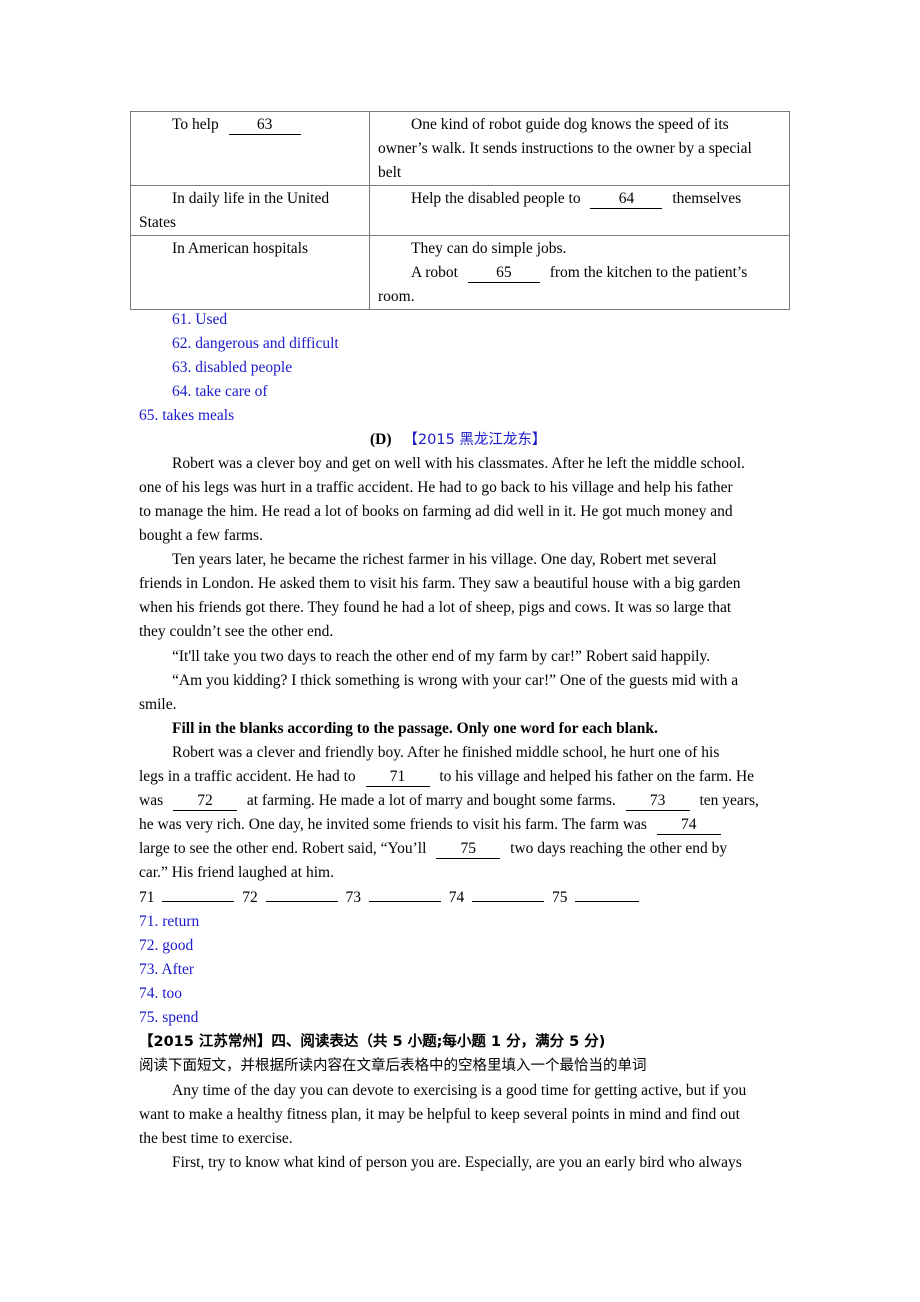  Describe the element at coordinates (250, 897) in the screenshot. I see `blank-label: 72` at that location.